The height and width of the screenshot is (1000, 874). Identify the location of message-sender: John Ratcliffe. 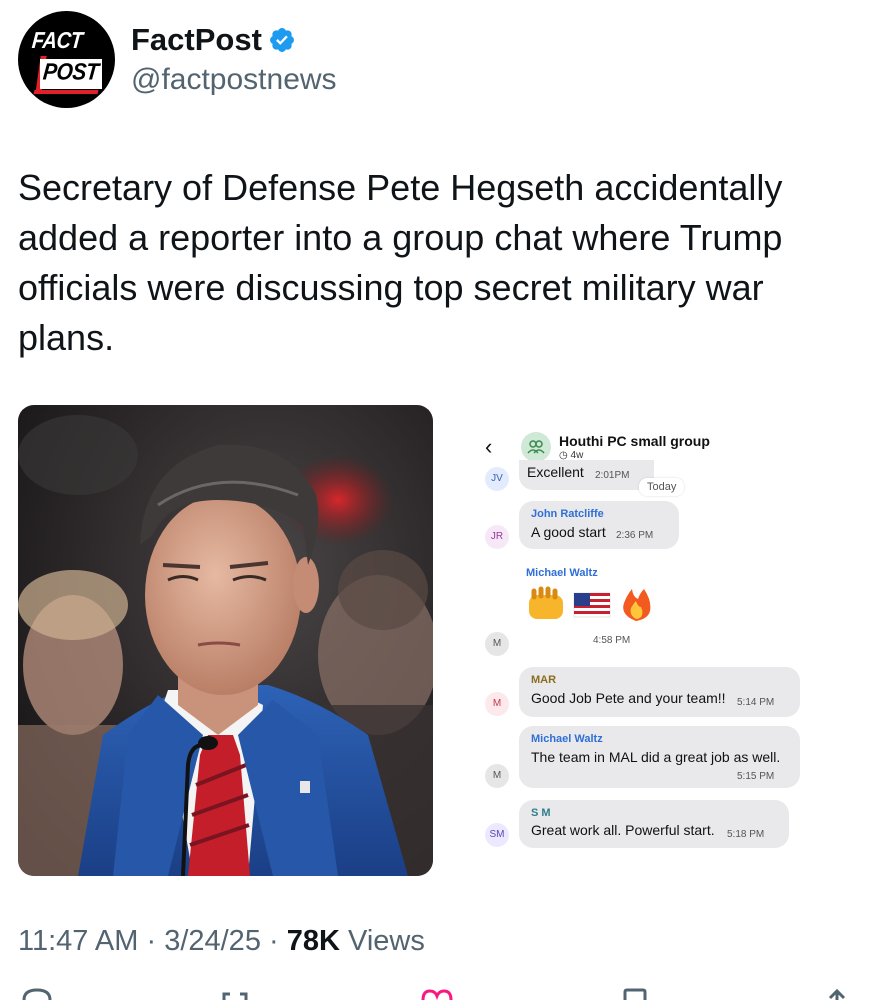
(567, 514).